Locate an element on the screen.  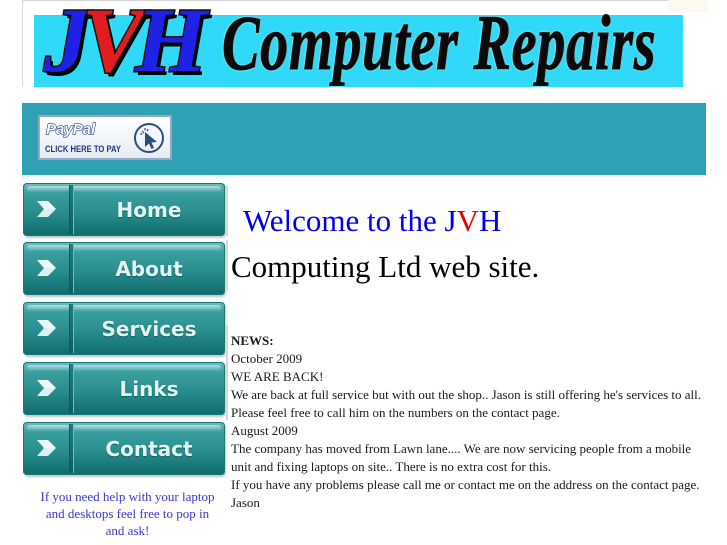
welcome-subheading: Computing Ltd web site. is located at coordinates (385, 266).